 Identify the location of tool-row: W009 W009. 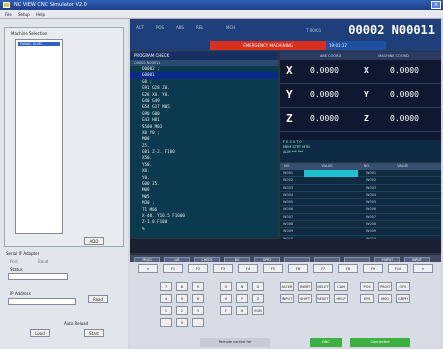
(360, 232).